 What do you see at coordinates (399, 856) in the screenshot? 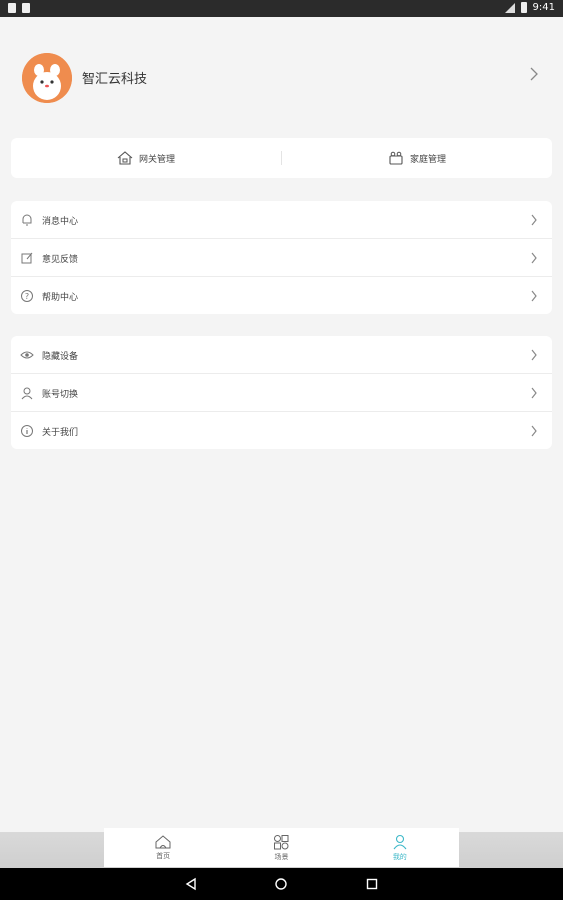
I see `tab-label: 我的` at bounding box center [399, 856].